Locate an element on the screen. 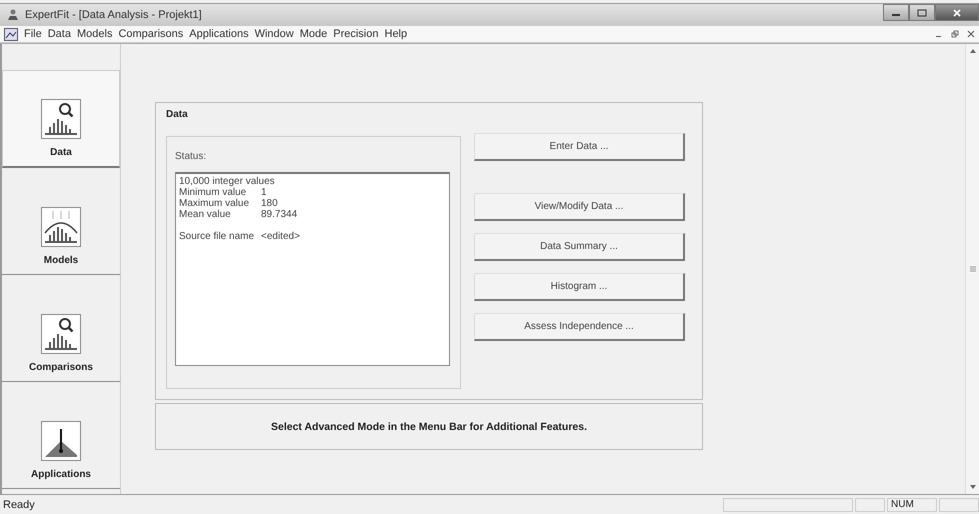 The image size is (979, 514). sidebar-tab: Data is located at coordinates (61, 119).